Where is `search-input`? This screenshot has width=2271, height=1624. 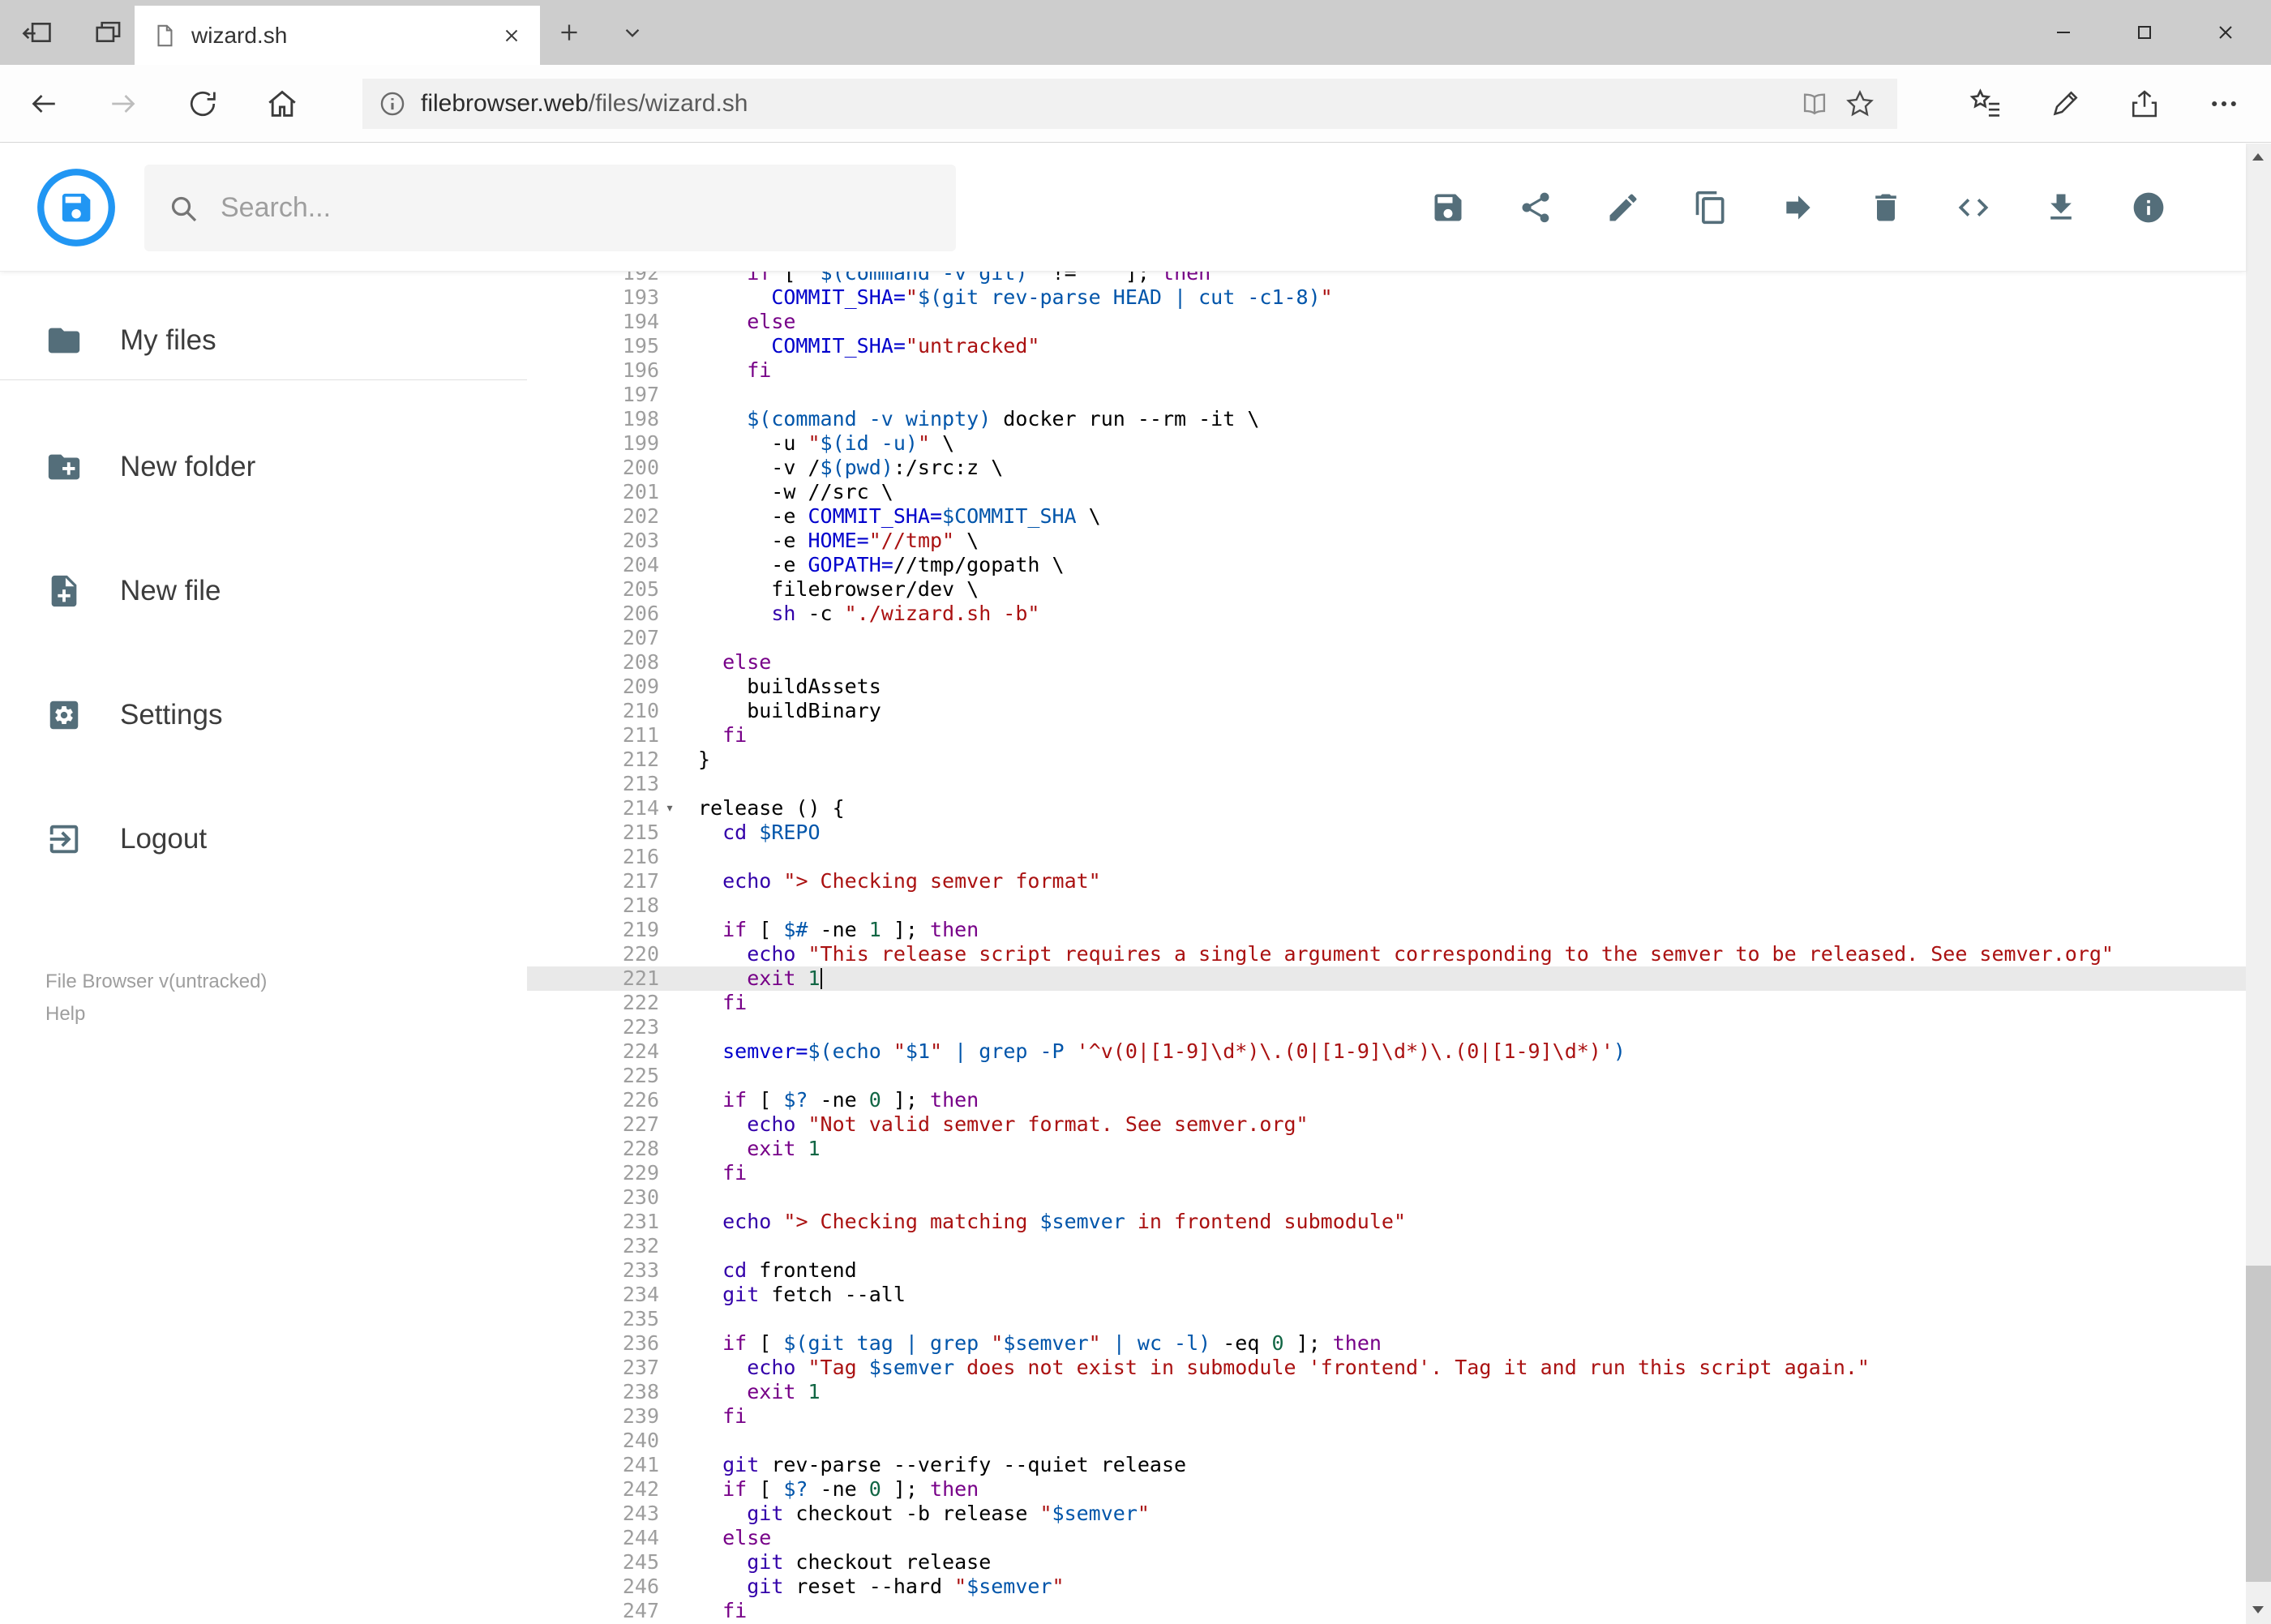 search-input is located at coordinates (553, 208).